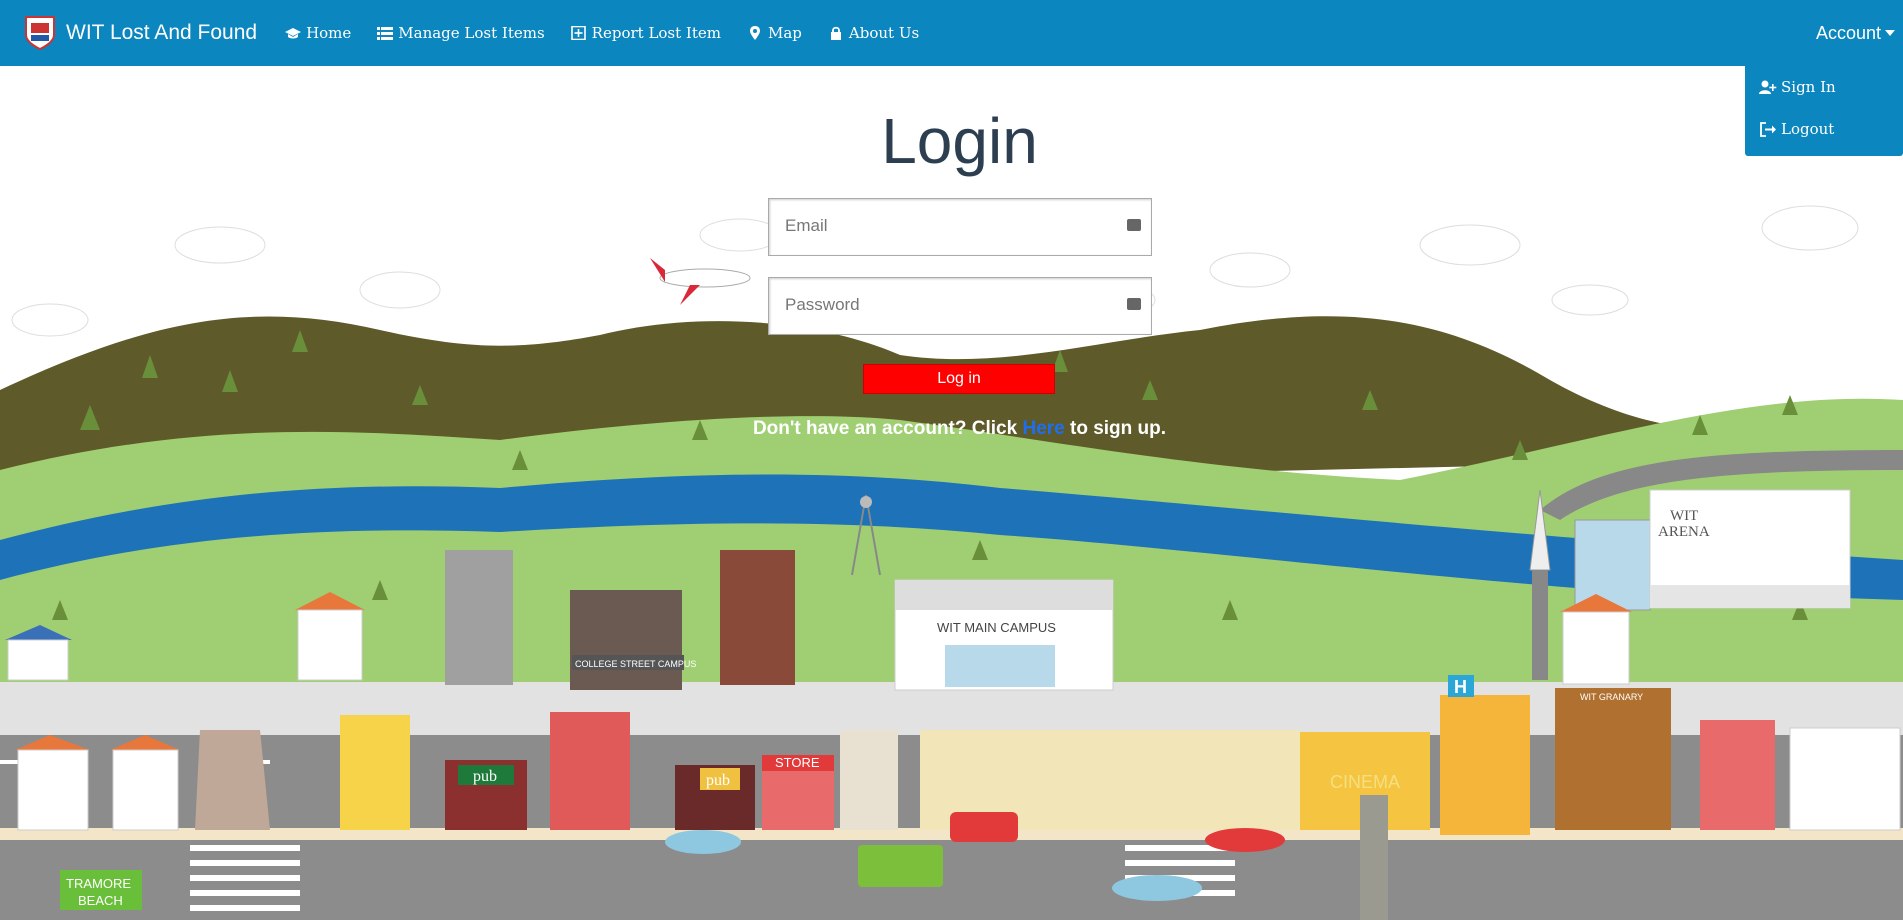 This screenshot has height=920, width=1903. I want to click on account-label: Account, so click(1848, 32).